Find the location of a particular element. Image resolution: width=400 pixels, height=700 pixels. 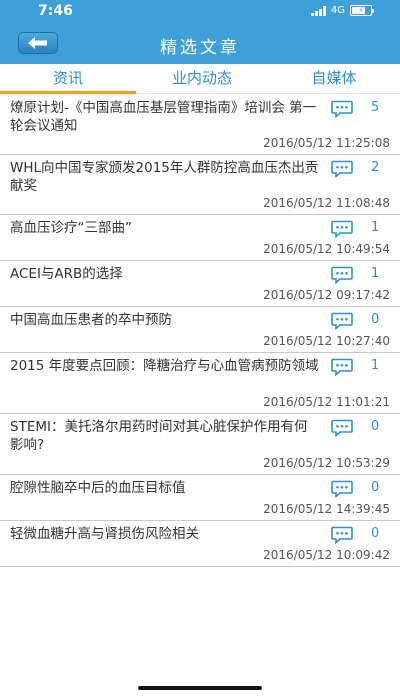

article-title: 腔隙性脑卒中后的血压目标值 is located at coordinates (98, 488).